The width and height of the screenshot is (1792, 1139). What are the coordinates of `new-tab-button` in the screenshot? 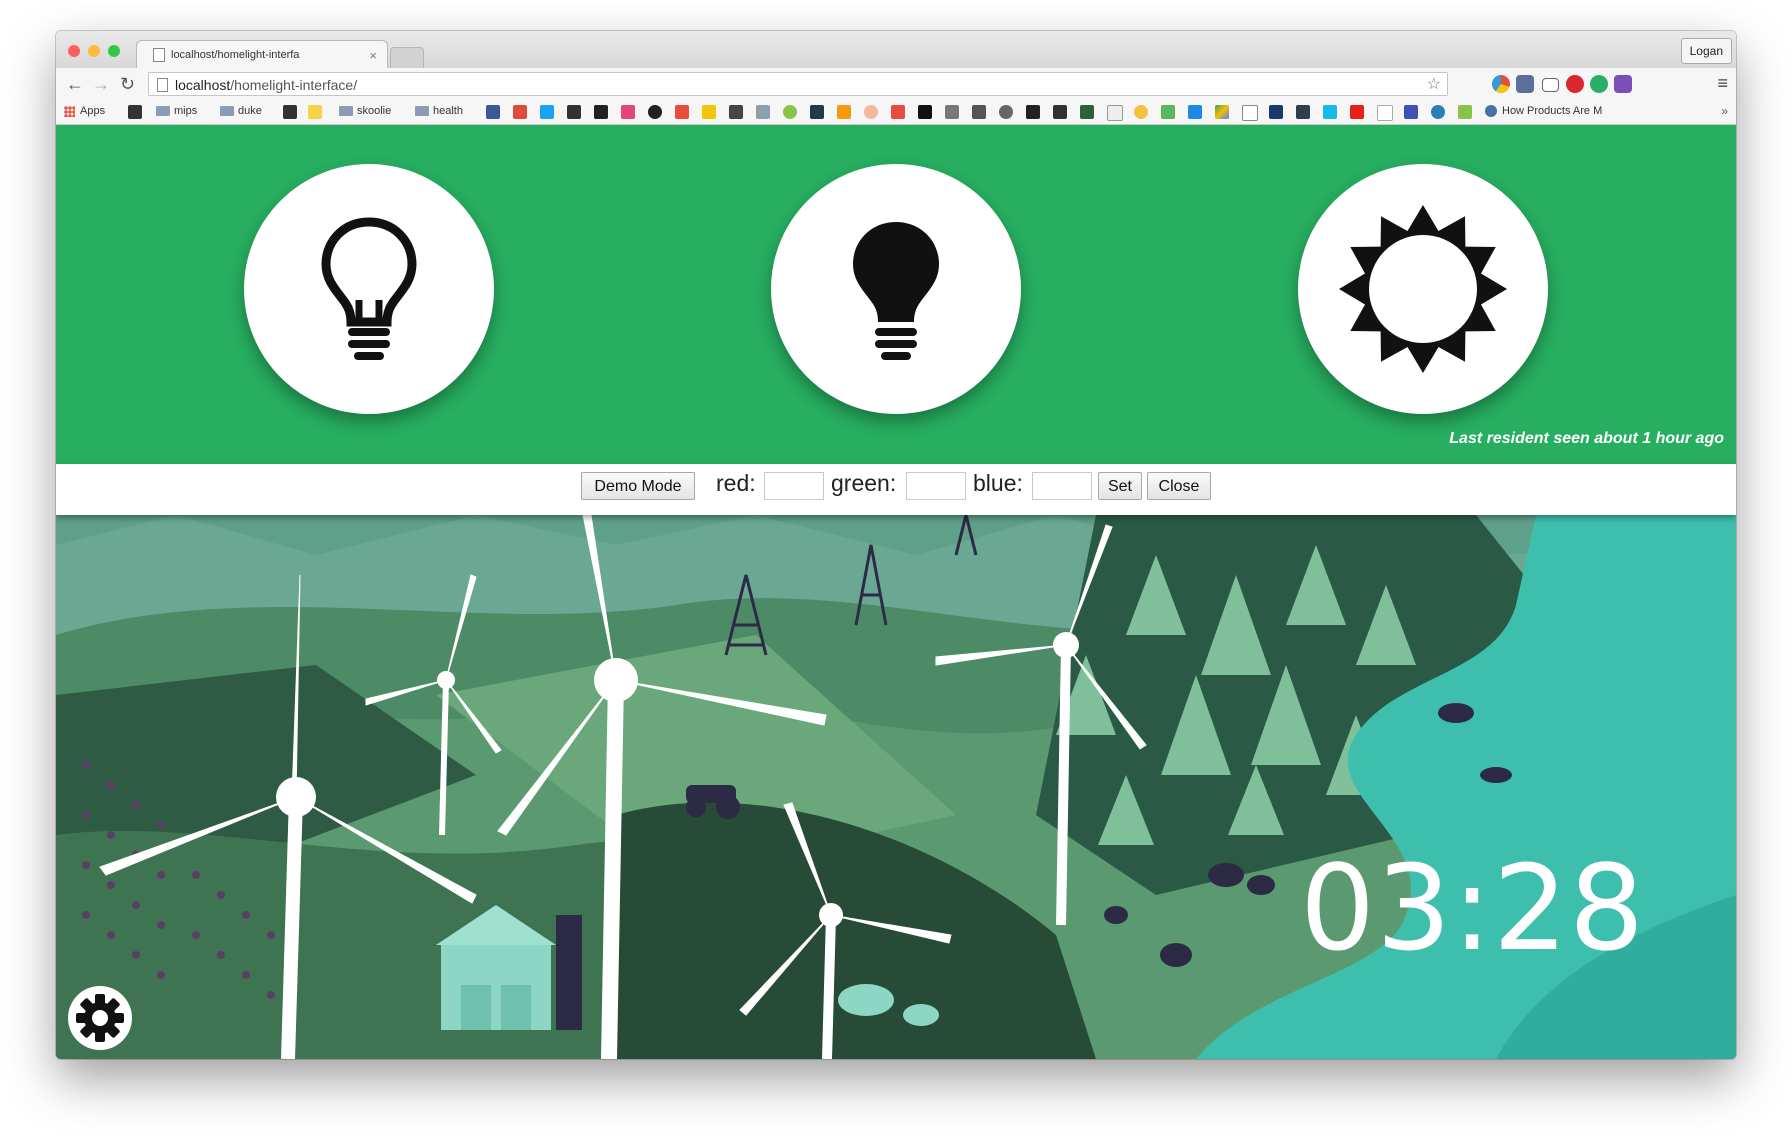 It's located at (407, 57).